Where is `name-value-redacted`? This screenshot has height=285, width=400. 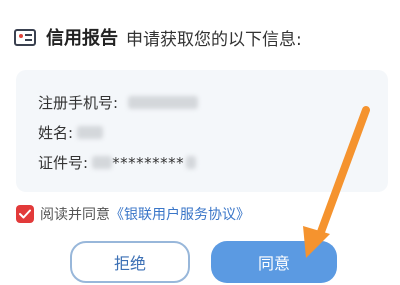 name-value-redacted is located at coordinates (90, 132).